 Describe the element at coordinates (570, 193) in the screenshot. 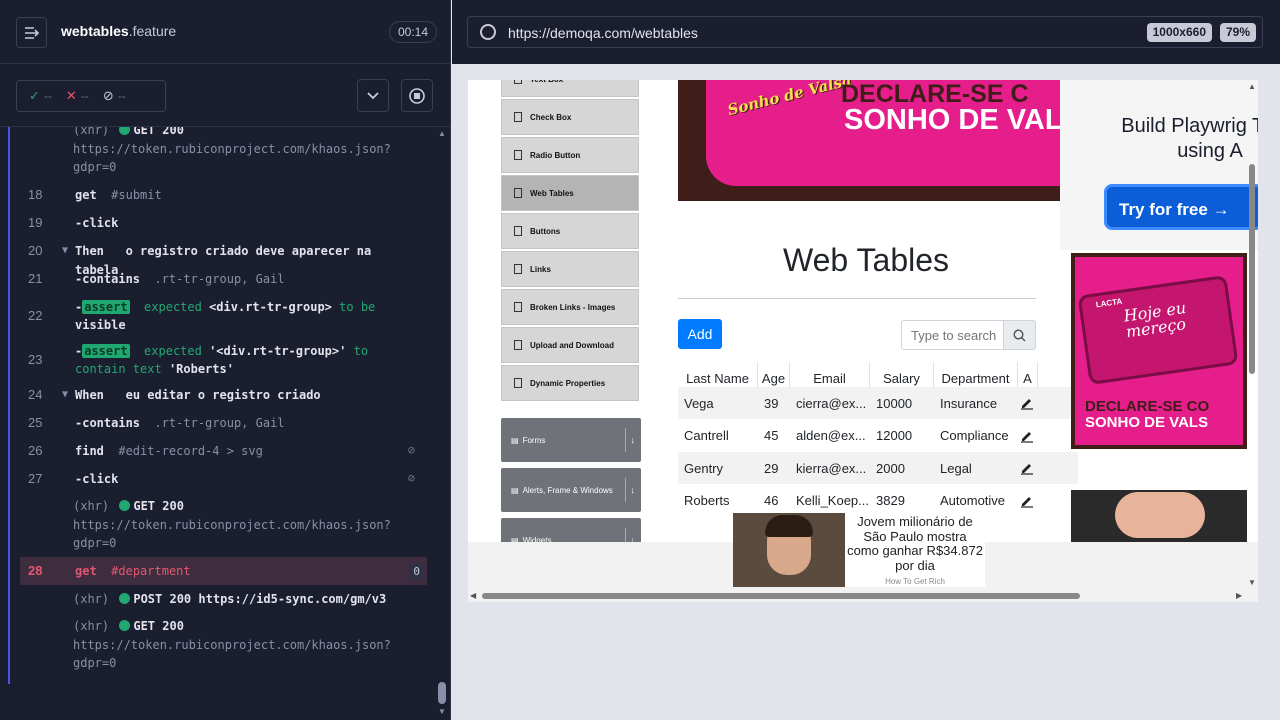

I see `sidebar-item-web-tables: Web Tables` at that location.